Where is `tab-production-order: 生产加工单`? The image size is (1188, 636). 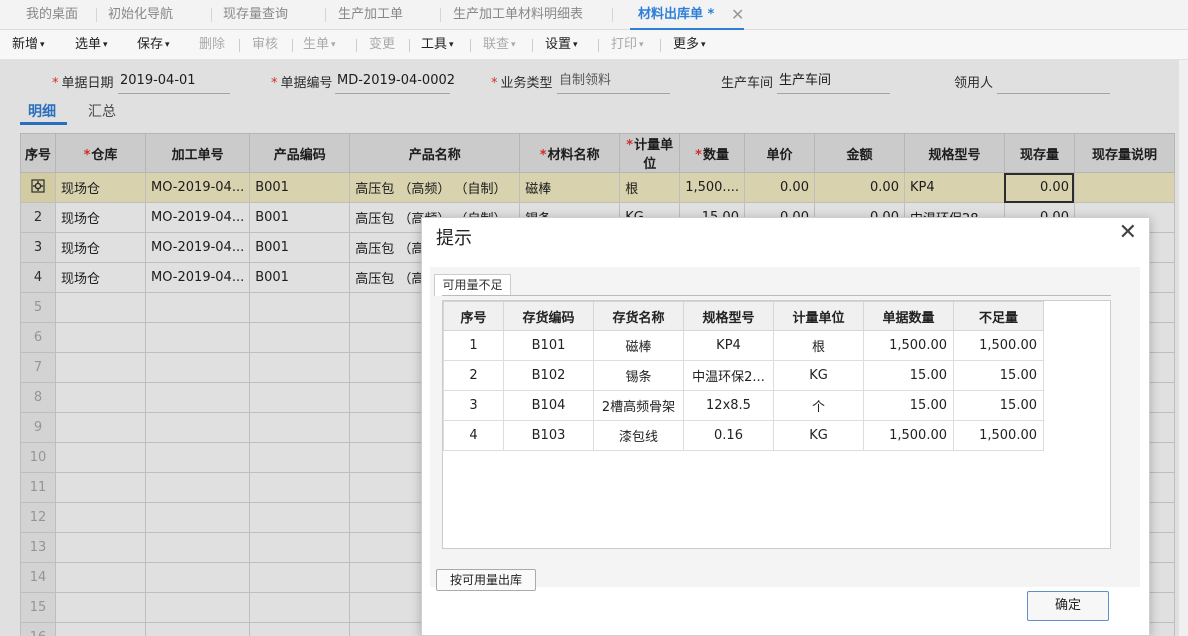
tab-production-order: 生产加工单 is located at coordinates (370, 15).